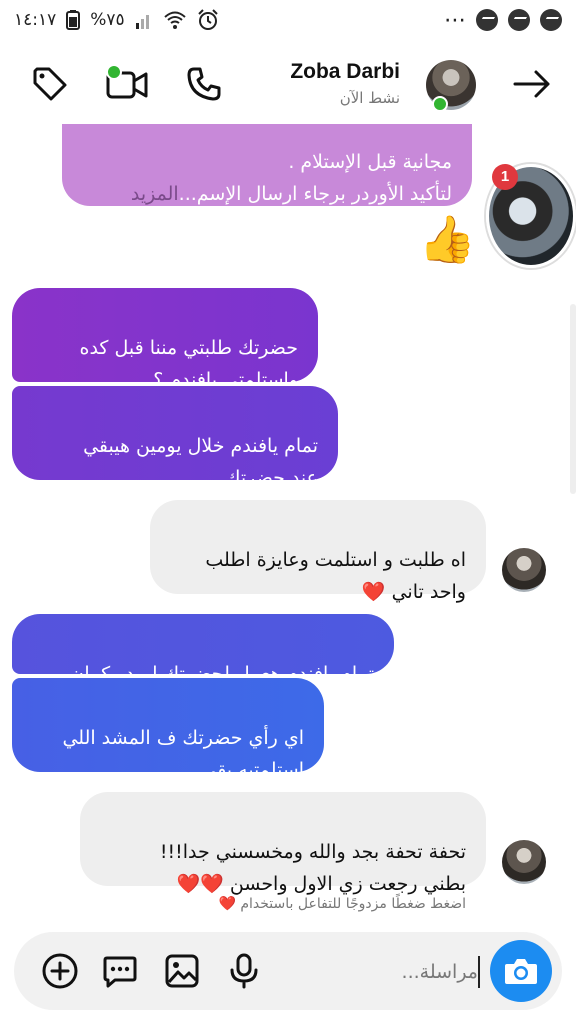 The height and width of the screenshot is (1024, 576). I want to click on contact-name: Zoba Darbi, so click(345, 72).